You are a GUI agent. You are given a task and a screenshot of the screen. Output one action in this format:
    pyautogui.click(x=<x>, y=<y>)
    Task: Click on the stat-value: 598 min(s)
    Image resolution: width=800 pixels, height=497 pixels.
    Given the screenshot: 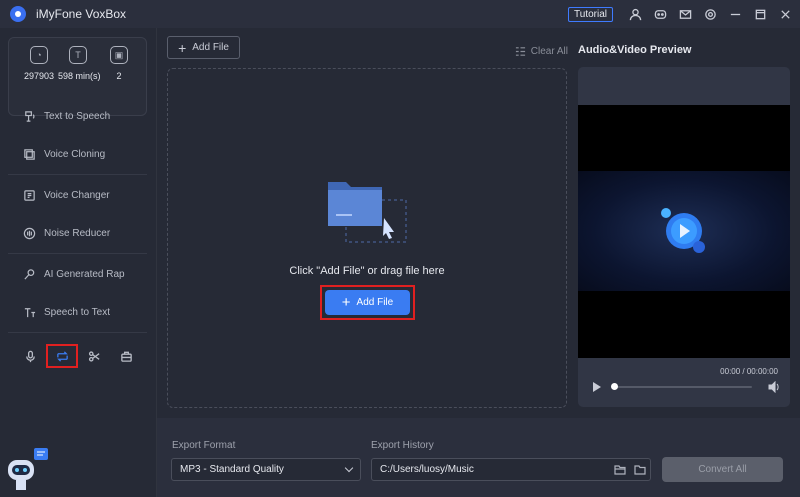 What is the action you would take?
    pyautogui.click(x=79, y=76)
    